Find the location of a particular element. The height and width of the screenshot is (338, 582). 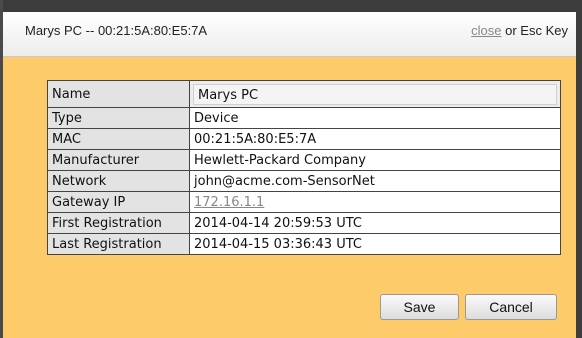

last-registration-label: Last Registration is located at coordinates (118, 244).